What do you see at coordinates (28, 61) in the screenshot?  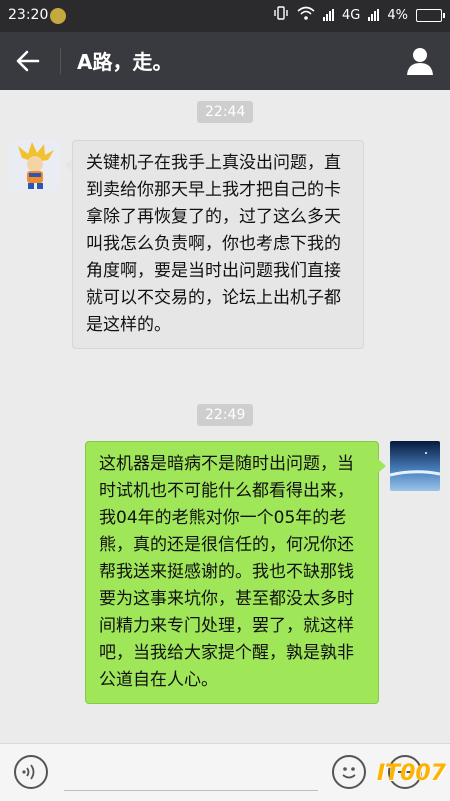 I see `back-arrow-icon` at bounding box center [28, 61].